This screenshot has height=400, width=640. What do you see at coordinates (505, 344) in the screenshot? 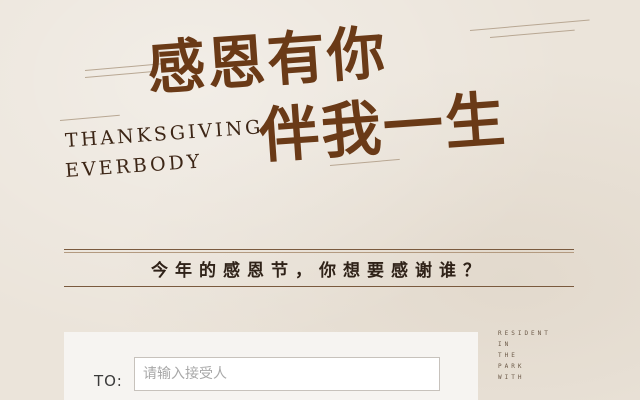
I see `side-caption-word: IN` at bounding box center [505, 344].